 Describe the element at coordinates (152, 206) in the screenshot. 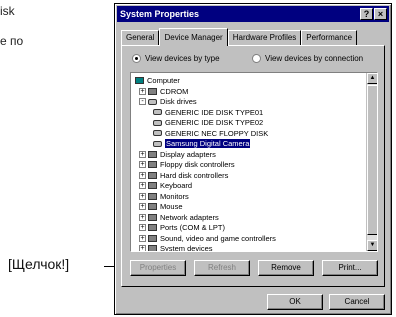

I see `mouse-icon` at that location.